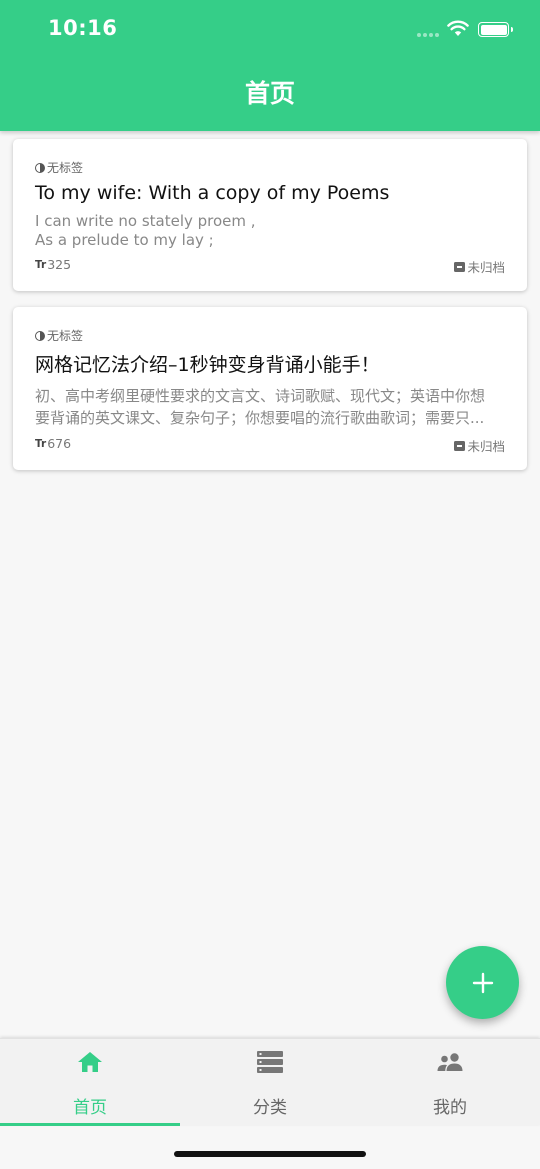 This screenshot has height=1169, width=540. Describe the element at coordinates (124, 240) in the screenshot. I see `excerpt-line: As a prelude to my lay ;` at that location.